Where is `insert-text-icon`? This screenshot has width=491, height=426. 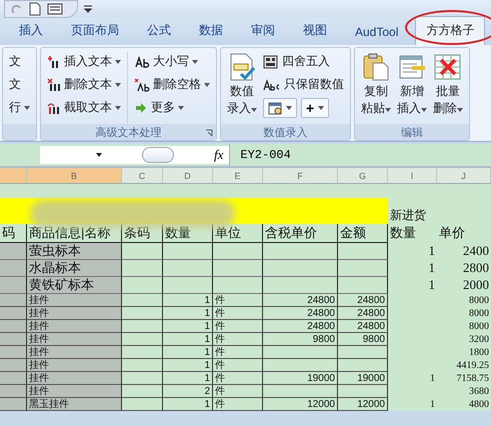
insert-text-icon is located at coordinates (54, 61).